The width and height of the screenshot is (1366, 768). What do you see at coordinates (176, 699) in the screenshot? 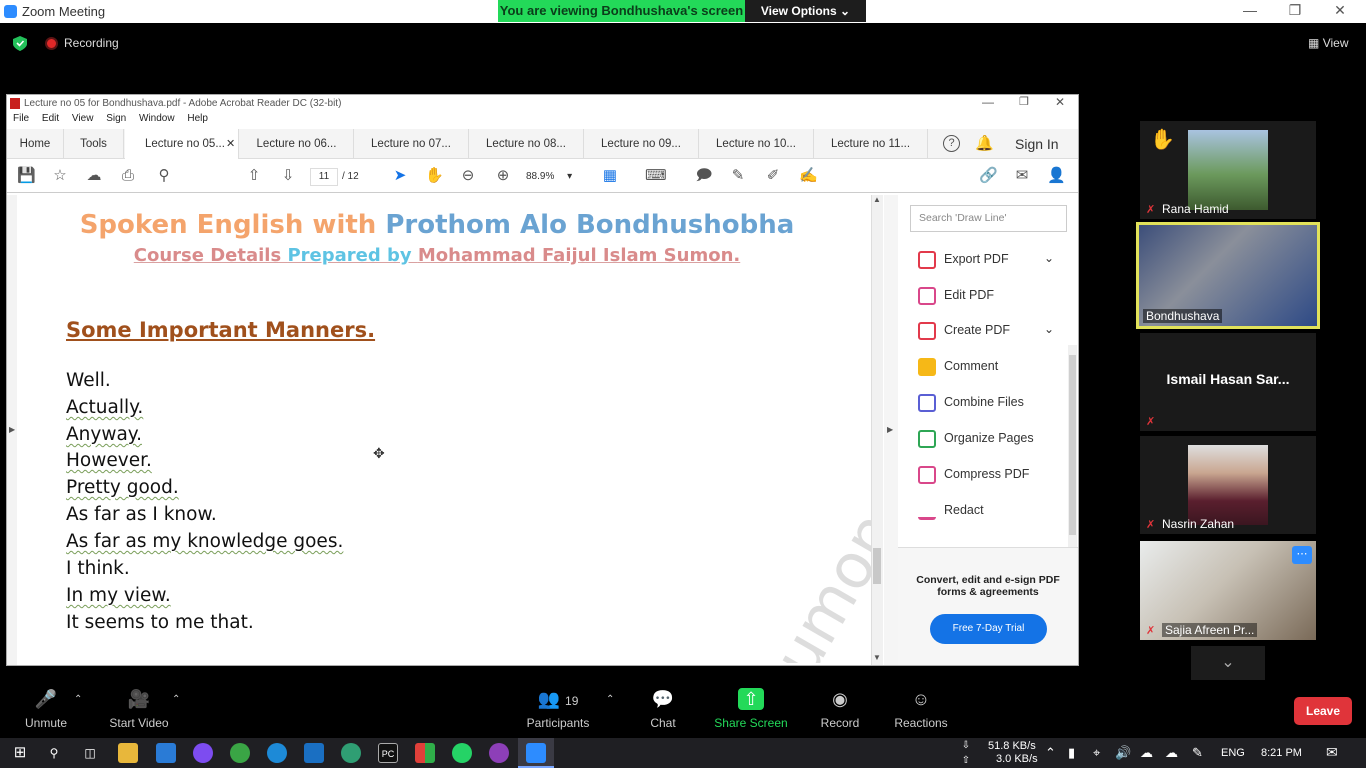
I see `video-options-caret-icon: ⌃` at bounding box center [176, 699].